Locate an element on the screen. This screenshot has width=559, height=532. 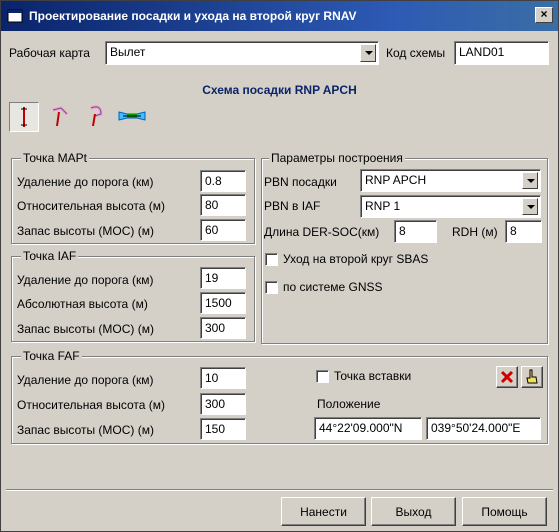
hand-pointer-icon is located at coordinates (532, 376).